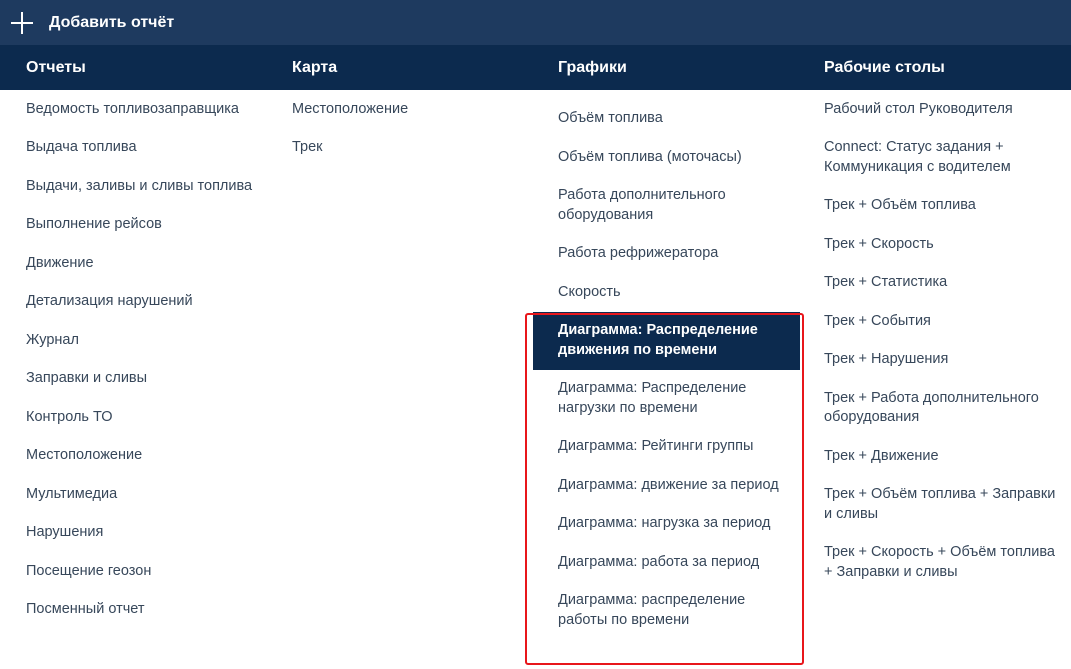  Describe the element at coordinates (151, 225) in the screenshot. I see `reports-item: Выполнение рейсов` at that location.